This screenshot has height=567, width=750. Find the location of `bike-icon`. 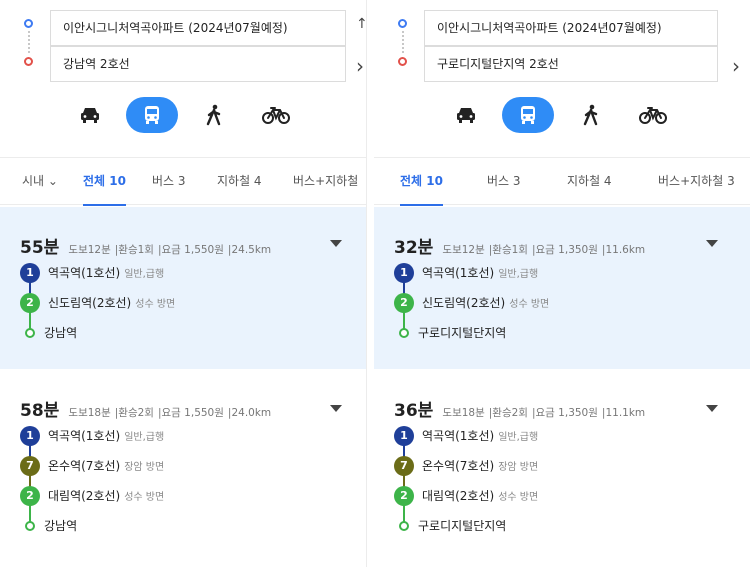

bike-icon is located at coordinates (653, 115).